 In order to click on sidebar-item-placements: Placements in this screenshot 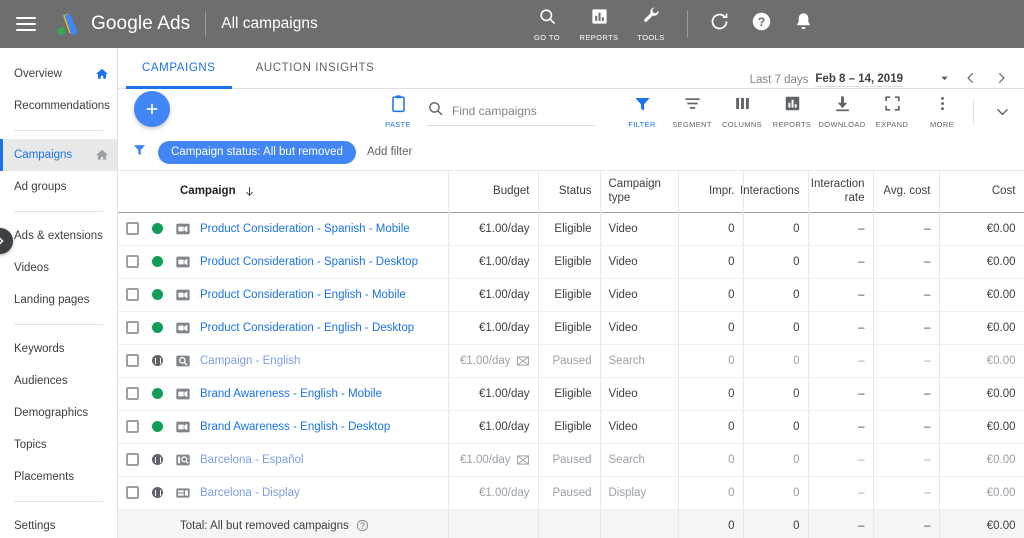, I will do `click(58, 477)`.